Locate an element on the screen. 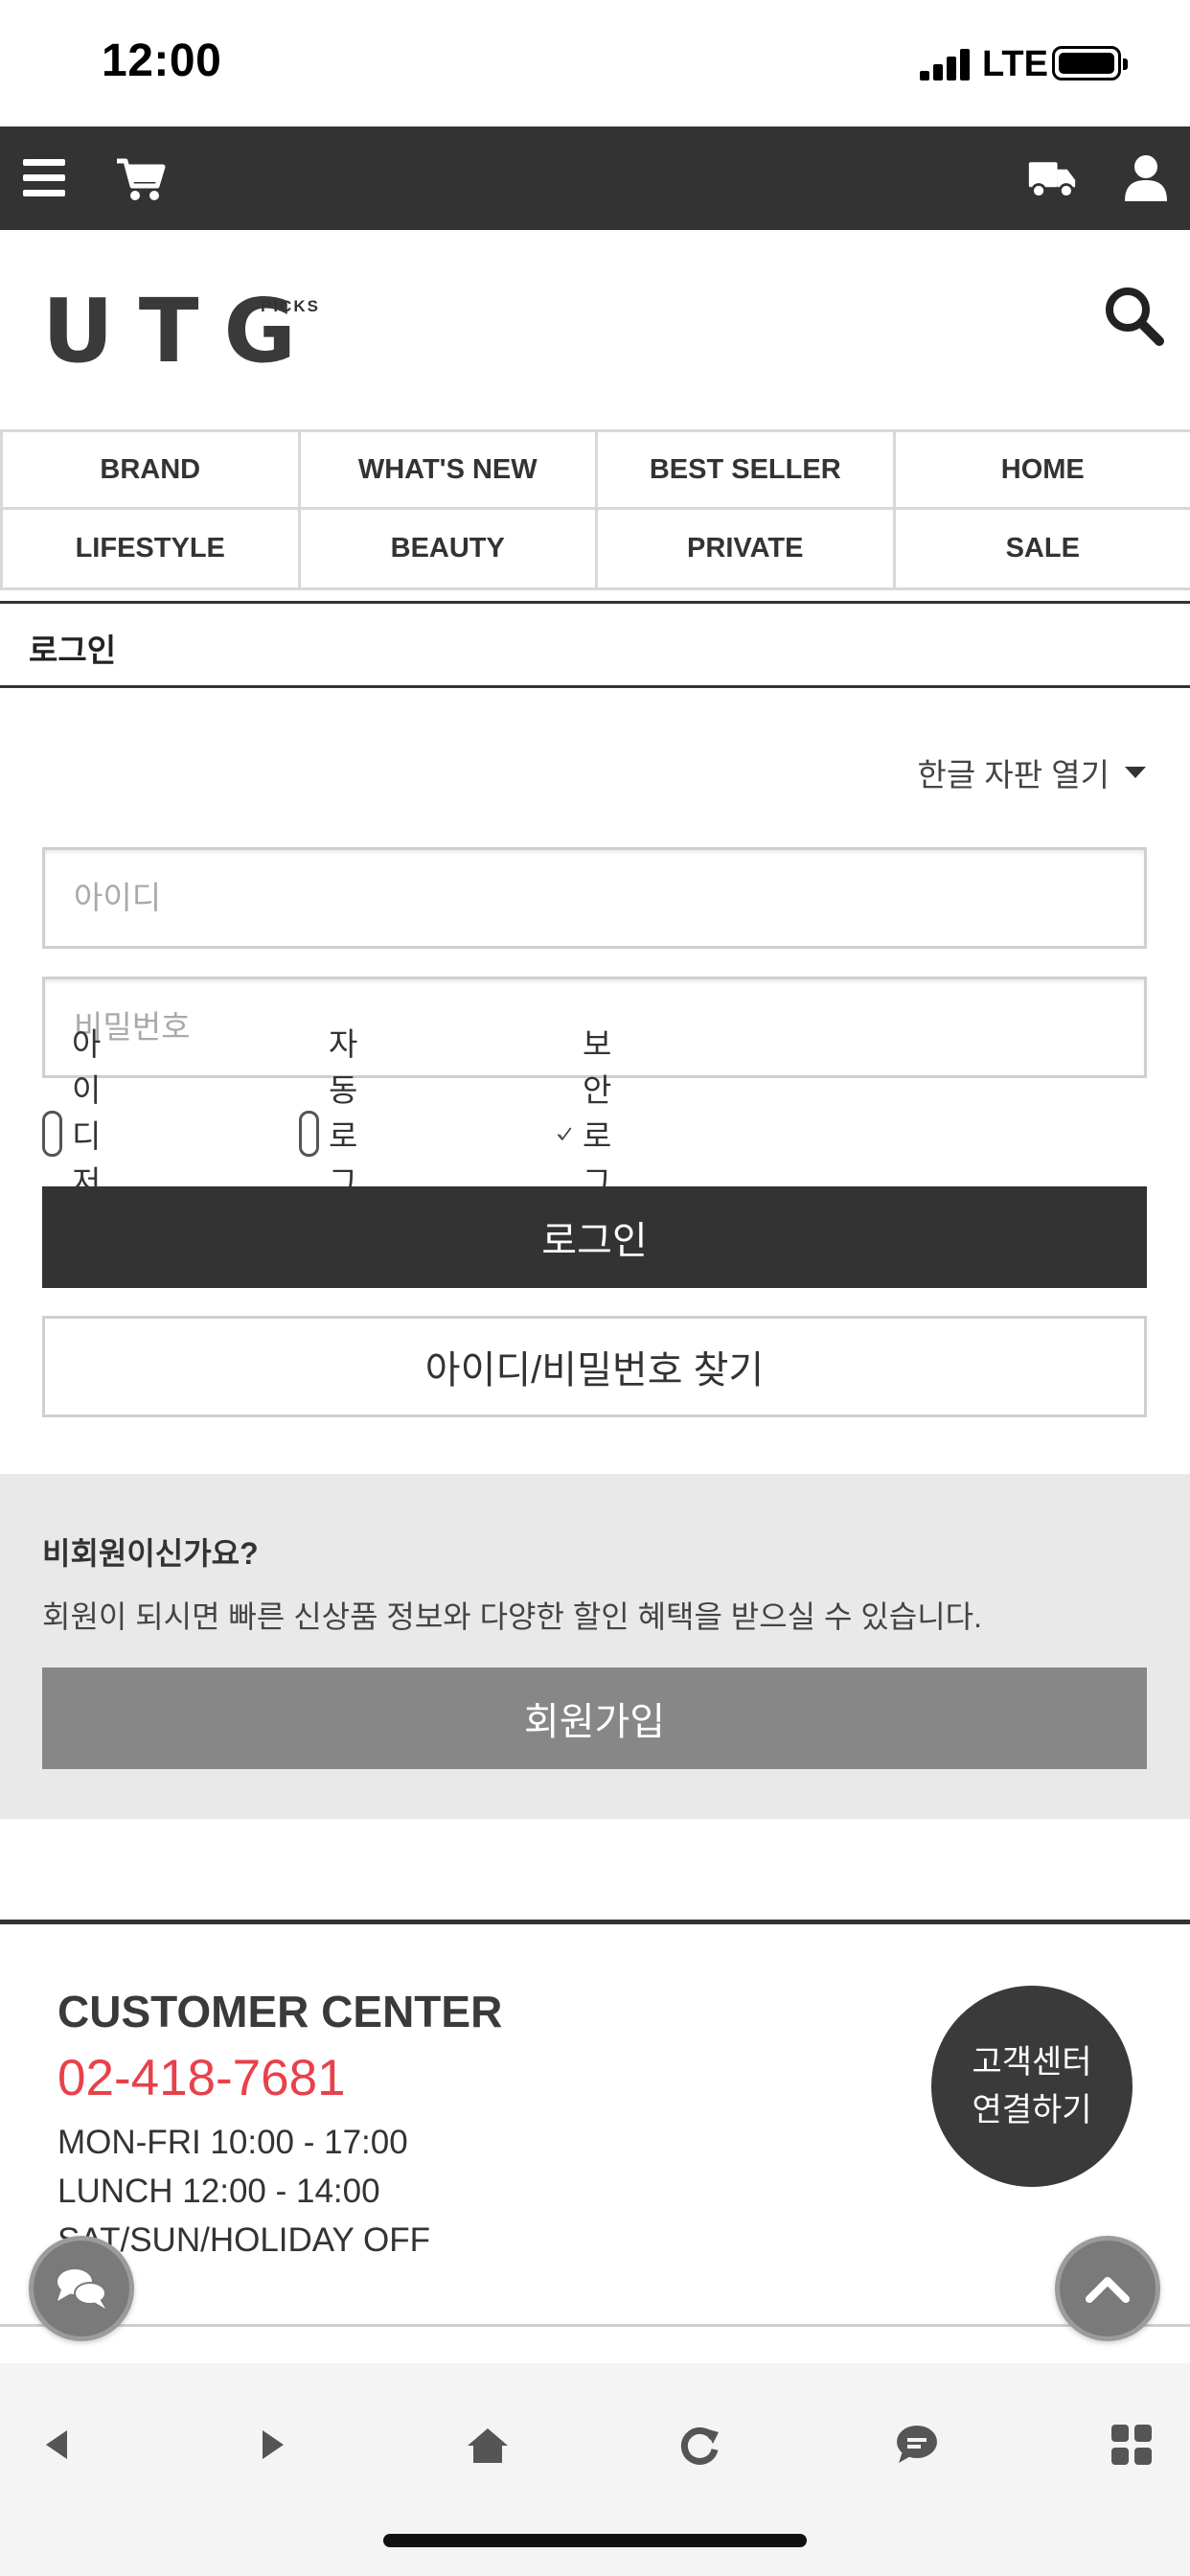  find-id-password-button: 아이디/비밀번호 찾기 is located at coordinates (594, 1366).